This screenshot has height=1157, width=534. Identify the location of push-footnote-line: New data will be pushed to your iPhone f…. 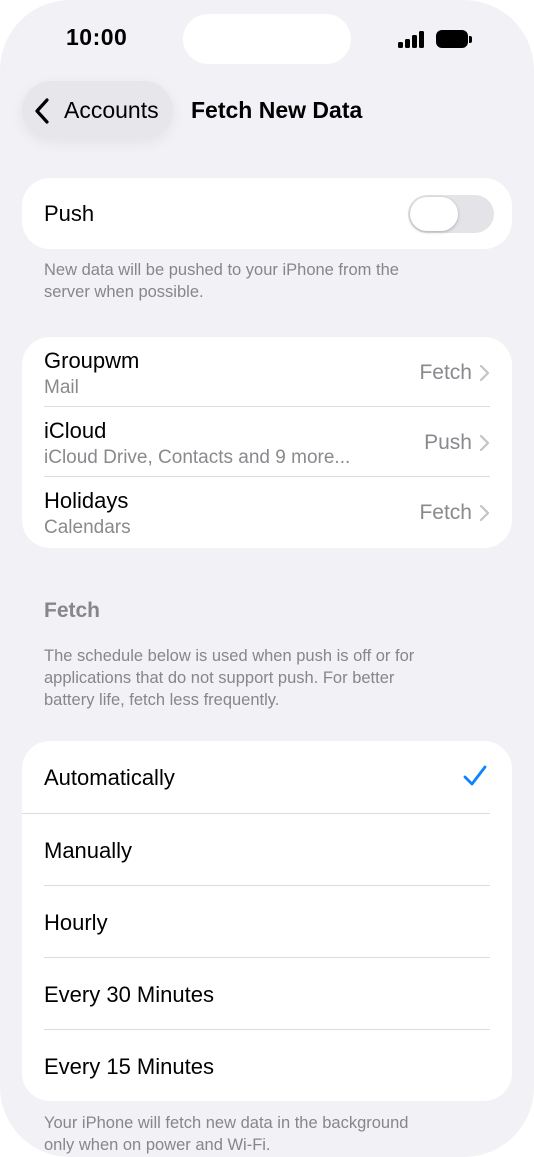
(221, 270).